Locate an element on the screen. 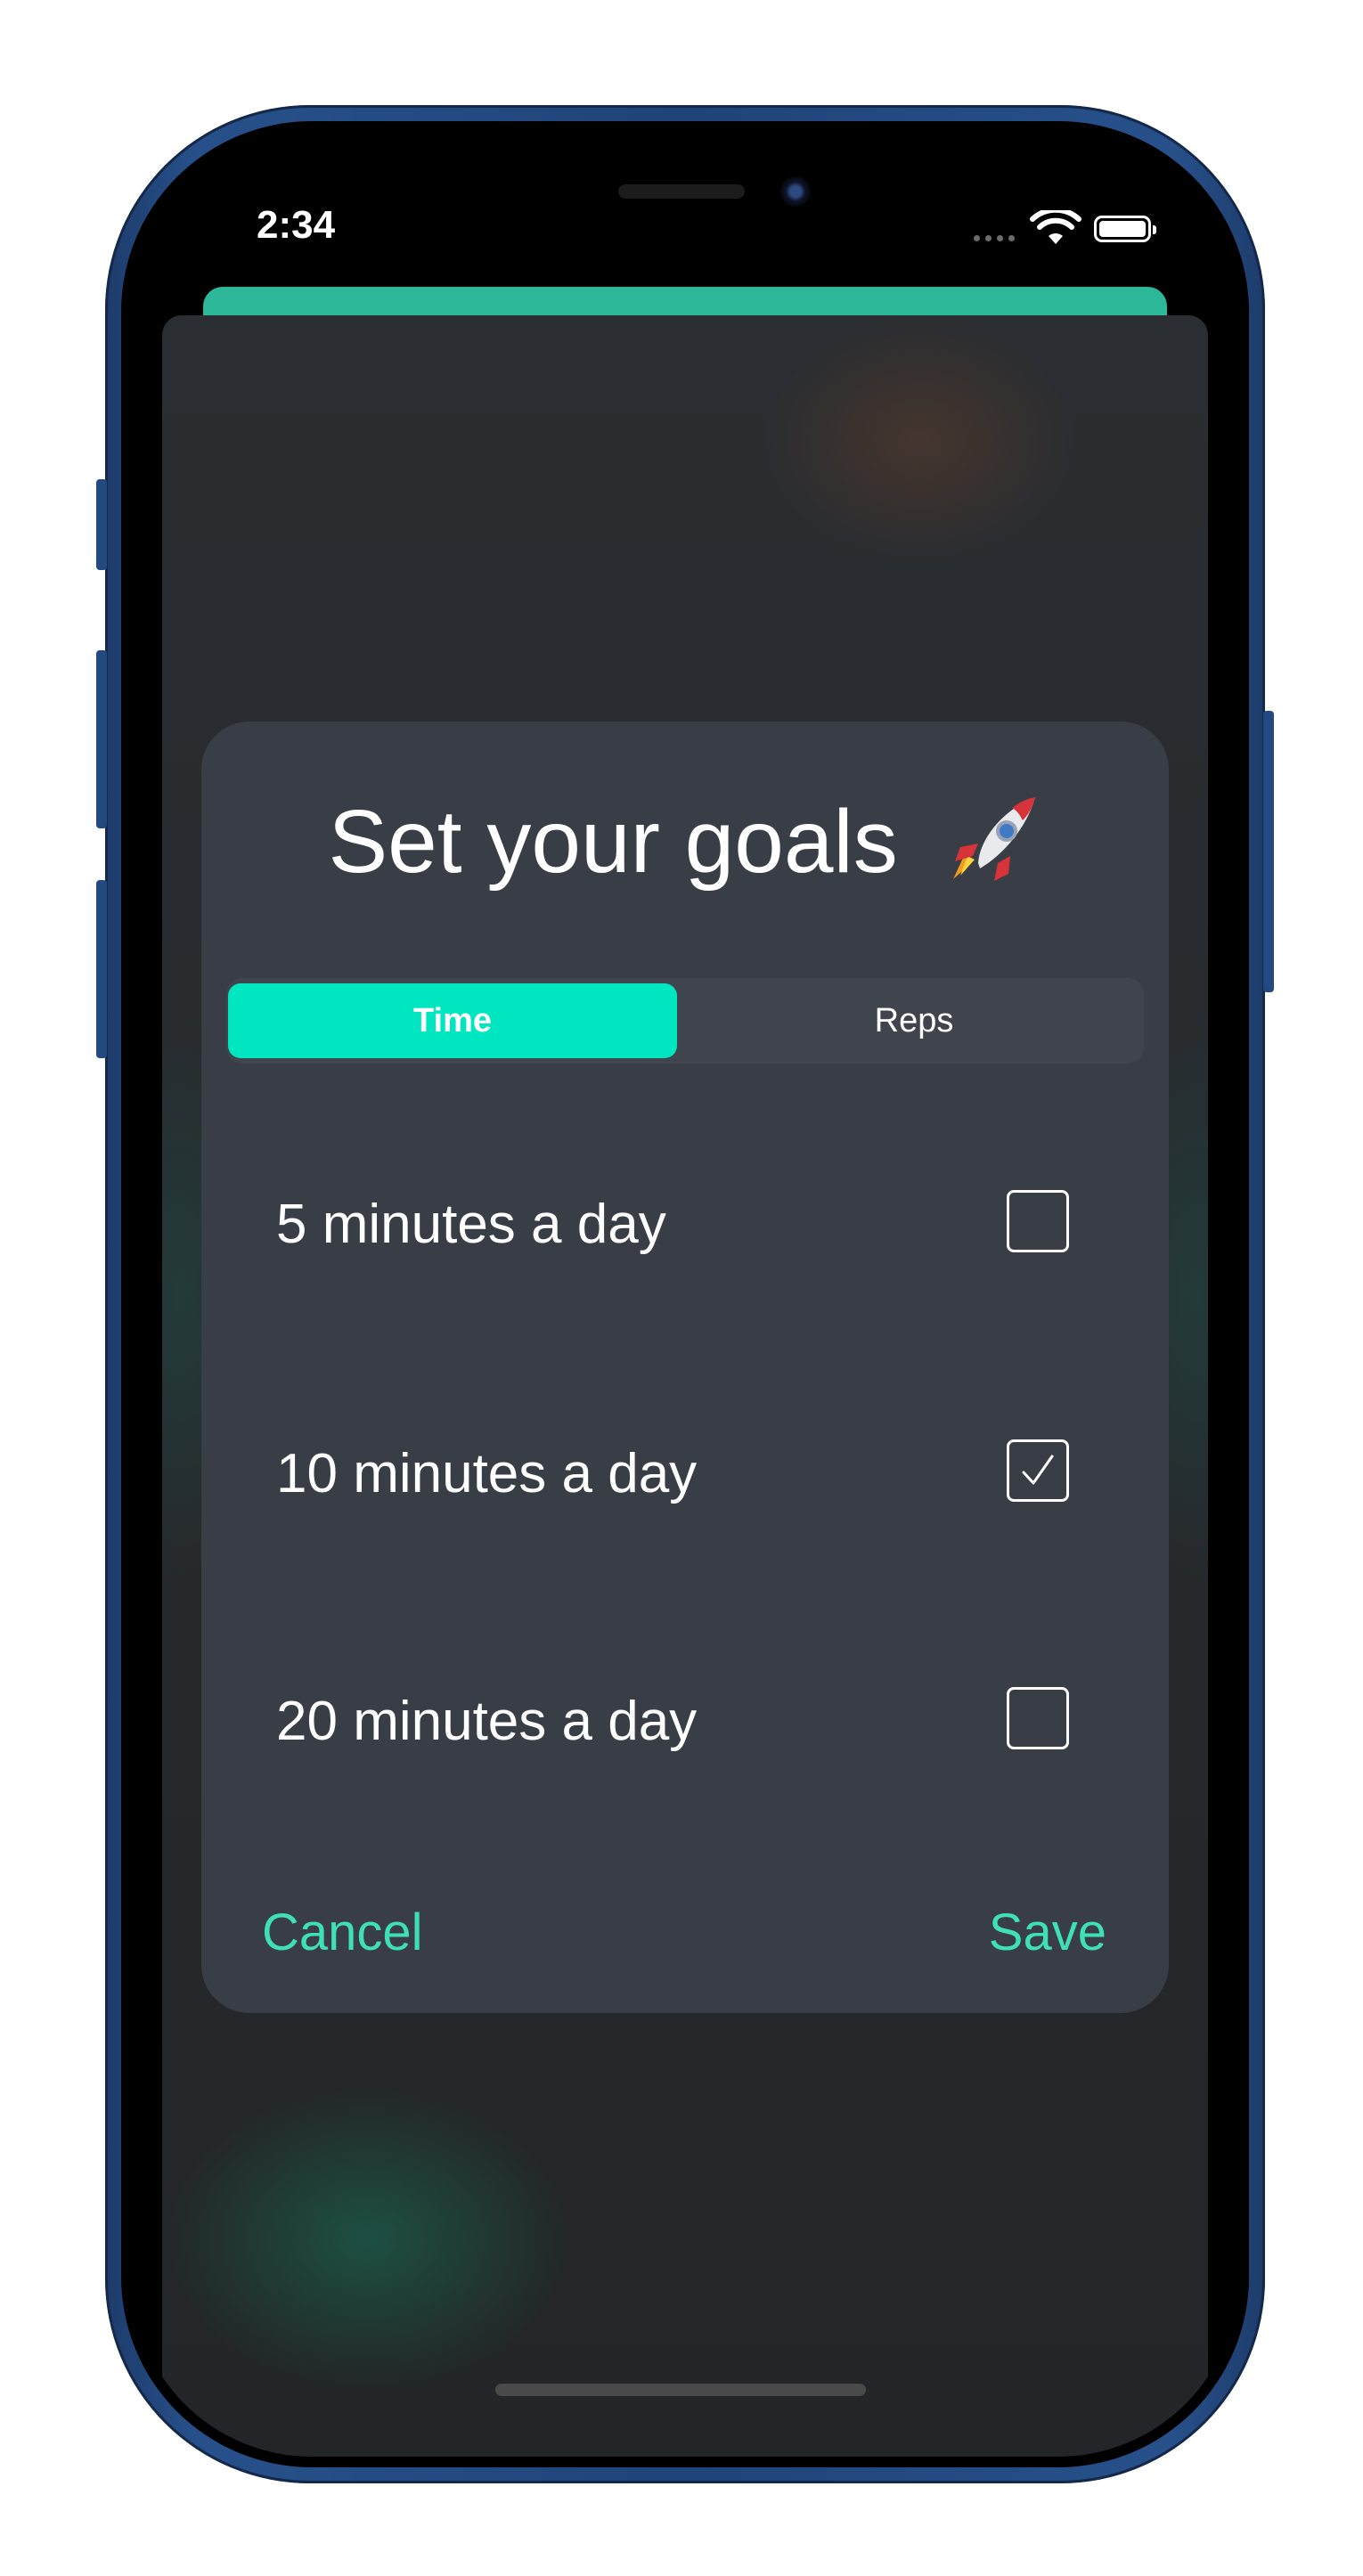  option-label: 20 minutes a day is located at coordinates (487, 1721).